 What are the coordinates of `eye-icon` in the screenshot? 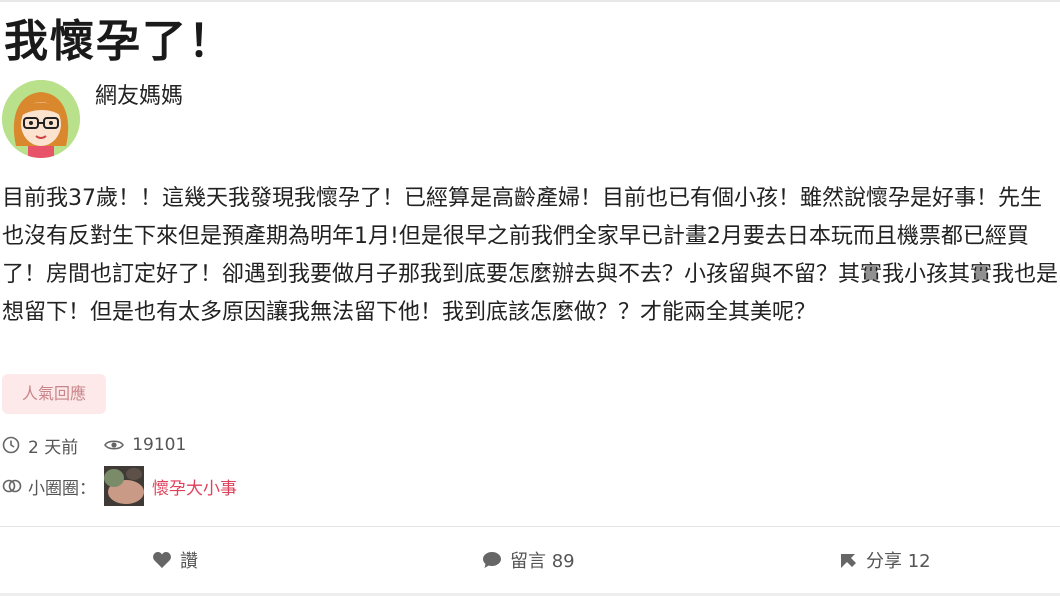 It's located at (114, 445).